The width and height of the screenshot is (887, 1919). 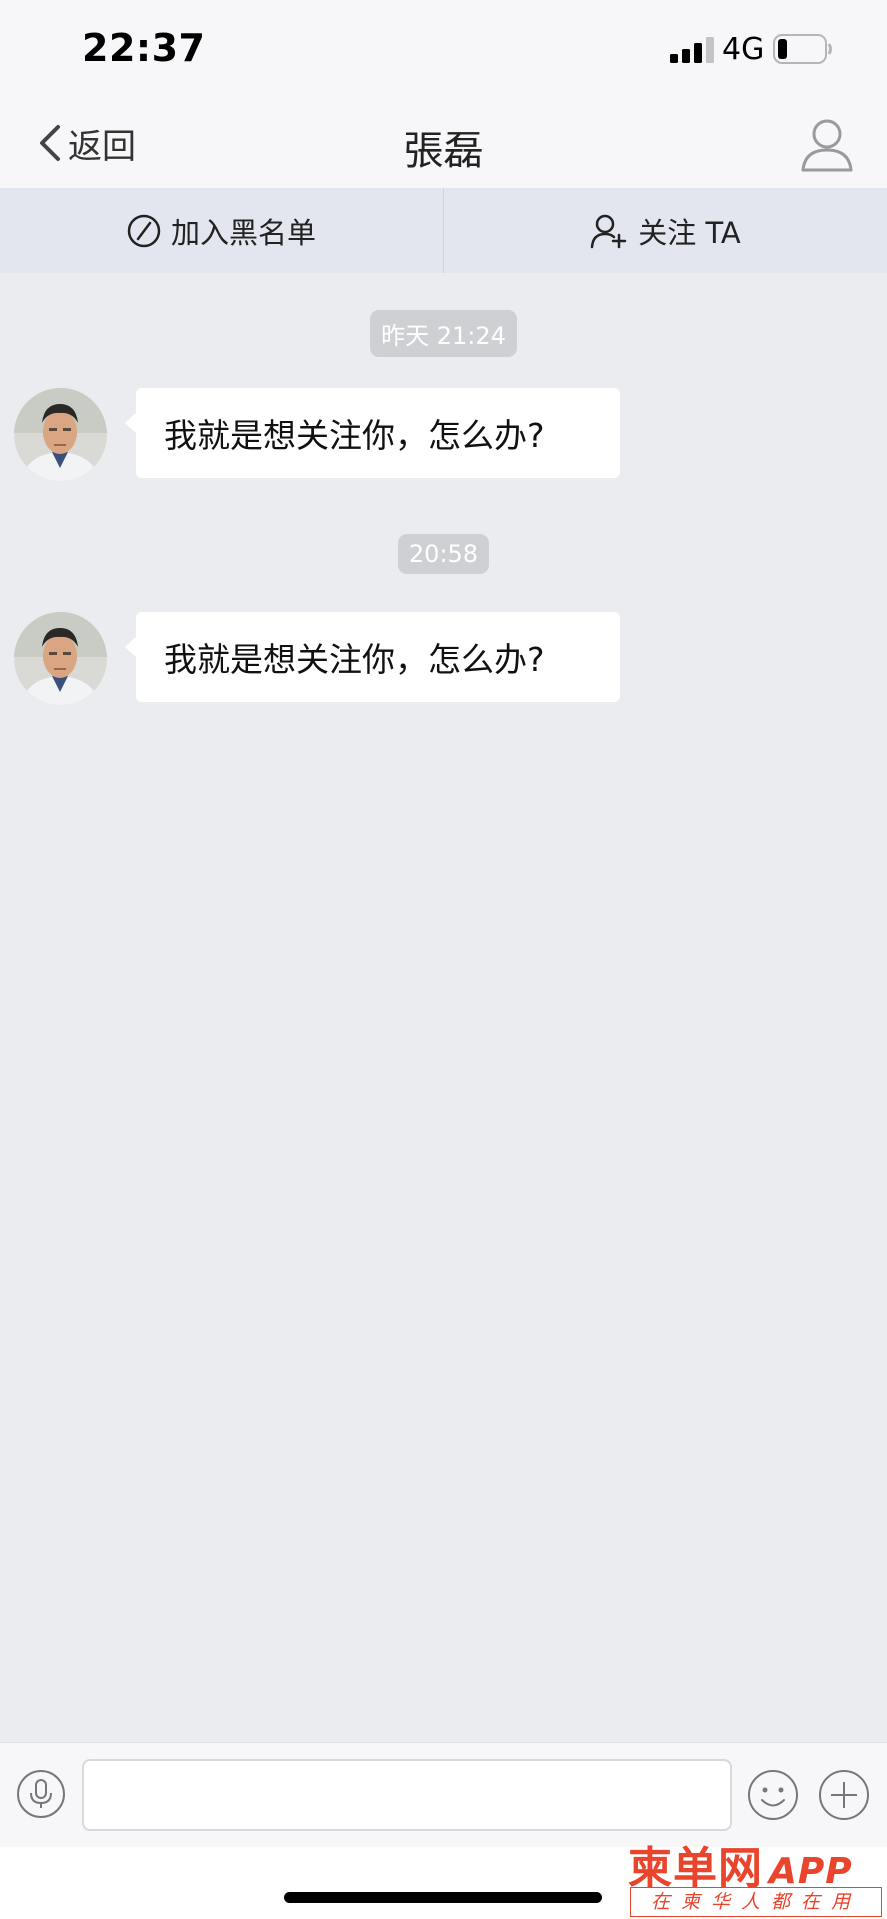 What do you see at coordinates (443, 1897) in the screenshot?
I see `home-indicator` at bounding box center [443, 1897].